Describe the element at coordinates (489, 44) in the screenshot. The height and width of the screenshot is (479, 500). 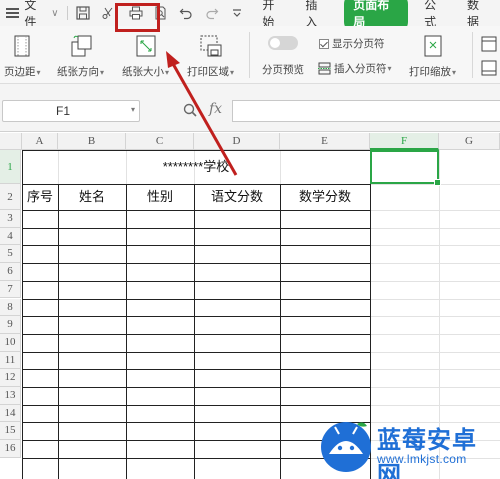
I see `print-titles-icon` at that location.